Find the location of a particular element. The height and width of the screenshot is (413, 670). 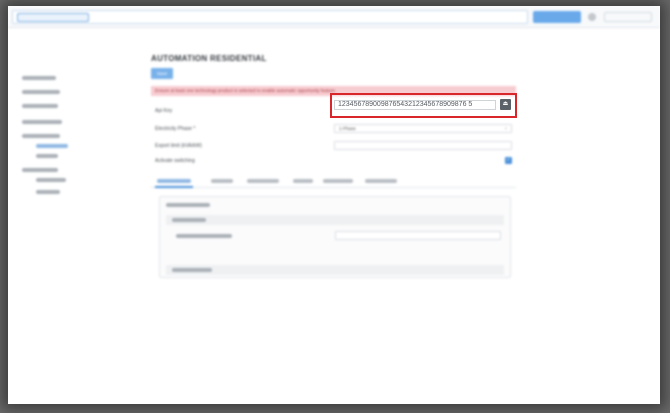

check-icon: ✓ is located at coordinates (508, 160).